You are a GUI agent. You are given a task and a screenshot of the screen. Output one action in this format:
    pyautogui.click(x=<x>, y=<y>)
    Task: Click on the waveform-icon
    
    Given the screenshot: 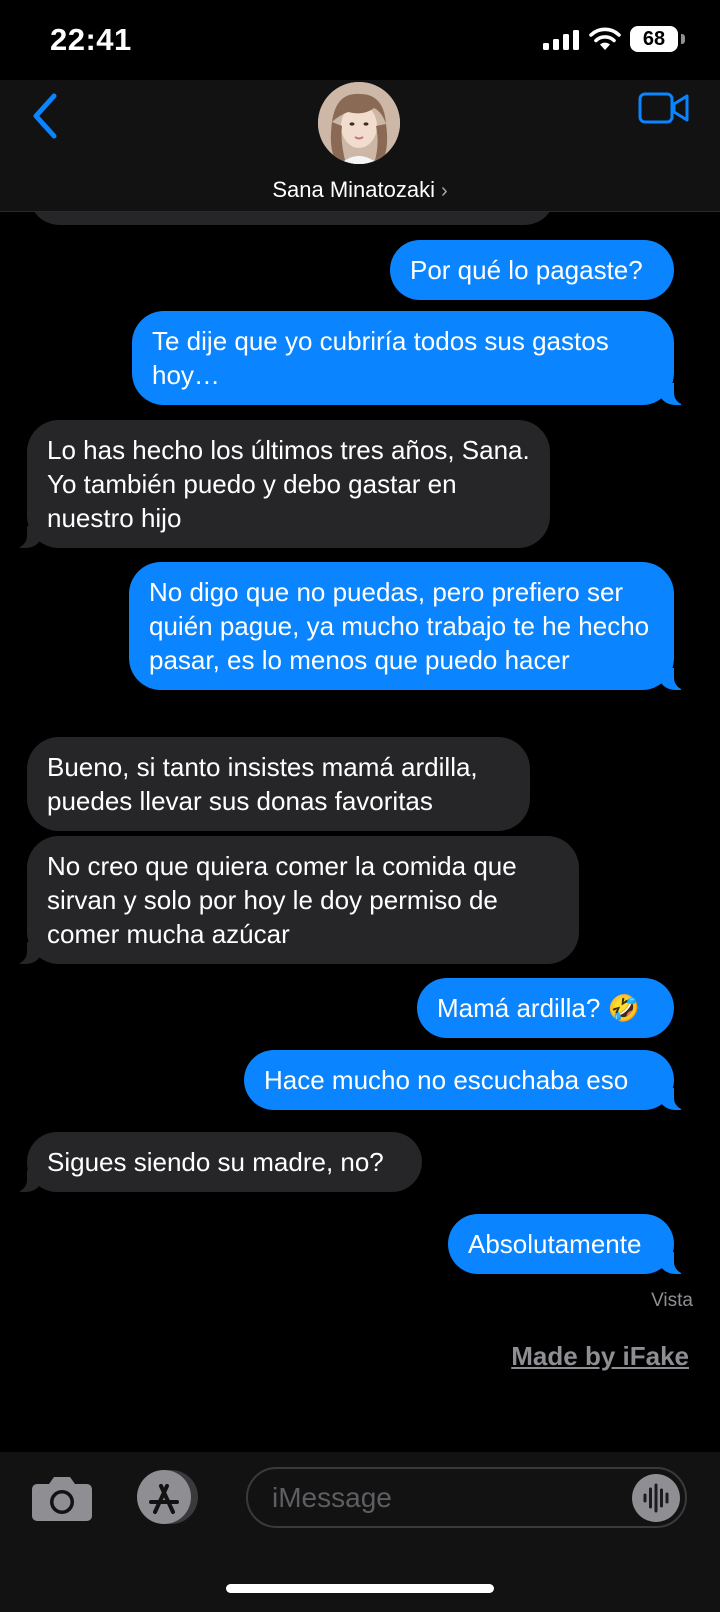 What is the action you would take?
    pyautogui.click(x=656, y=1498)
    